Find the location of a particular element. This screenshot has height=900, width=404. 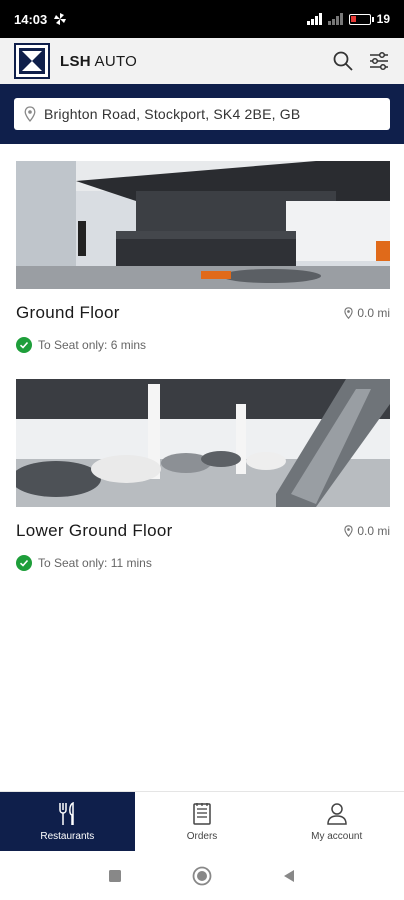

signal-icon is located at coordinates (314, 19).